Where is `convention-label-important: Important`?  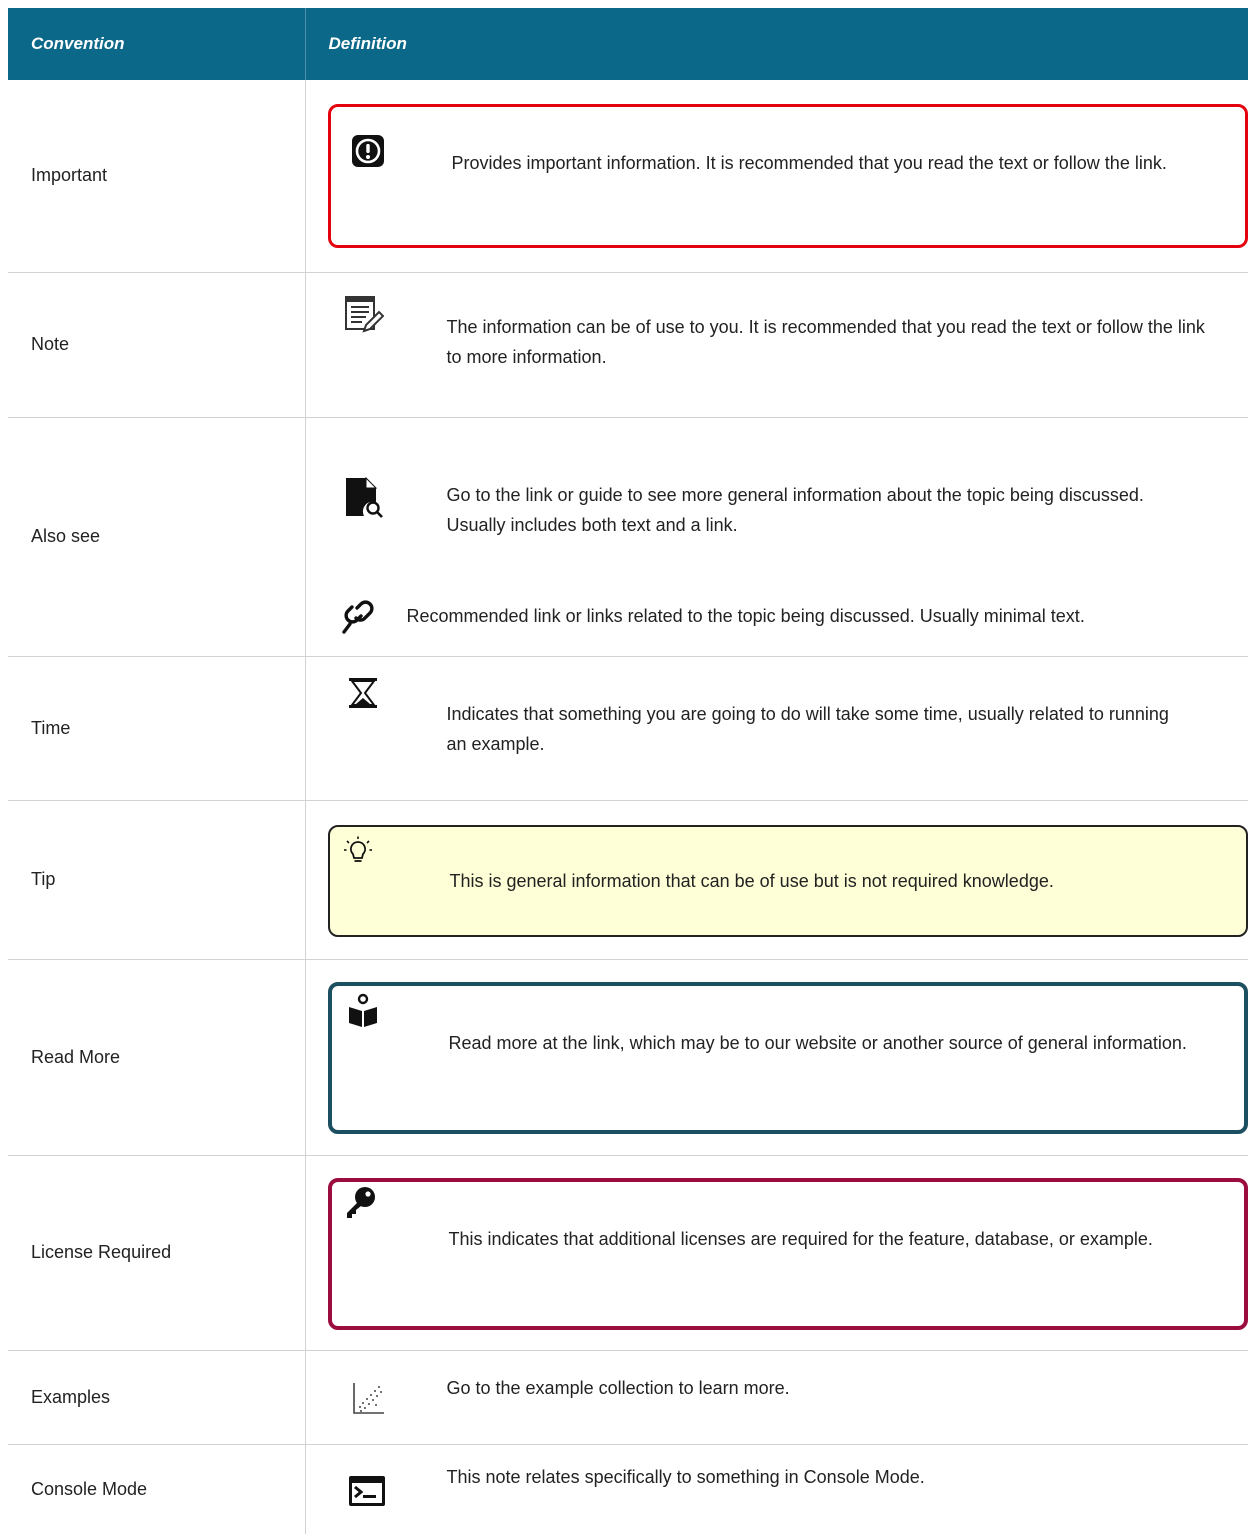 convention-label-important: Important is located at coordinates (156, 176).